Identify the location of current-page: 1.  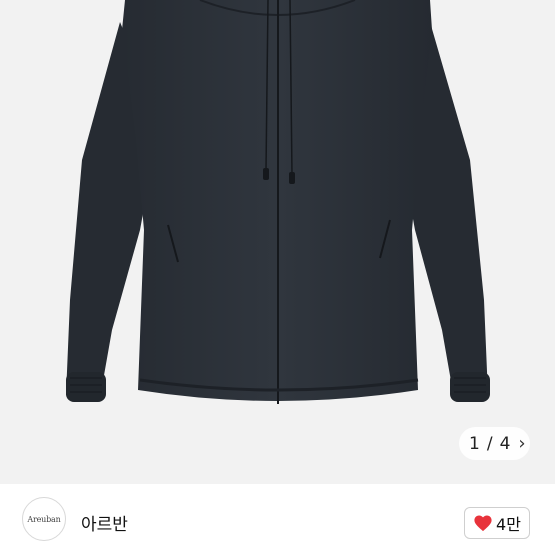
(474, 443).